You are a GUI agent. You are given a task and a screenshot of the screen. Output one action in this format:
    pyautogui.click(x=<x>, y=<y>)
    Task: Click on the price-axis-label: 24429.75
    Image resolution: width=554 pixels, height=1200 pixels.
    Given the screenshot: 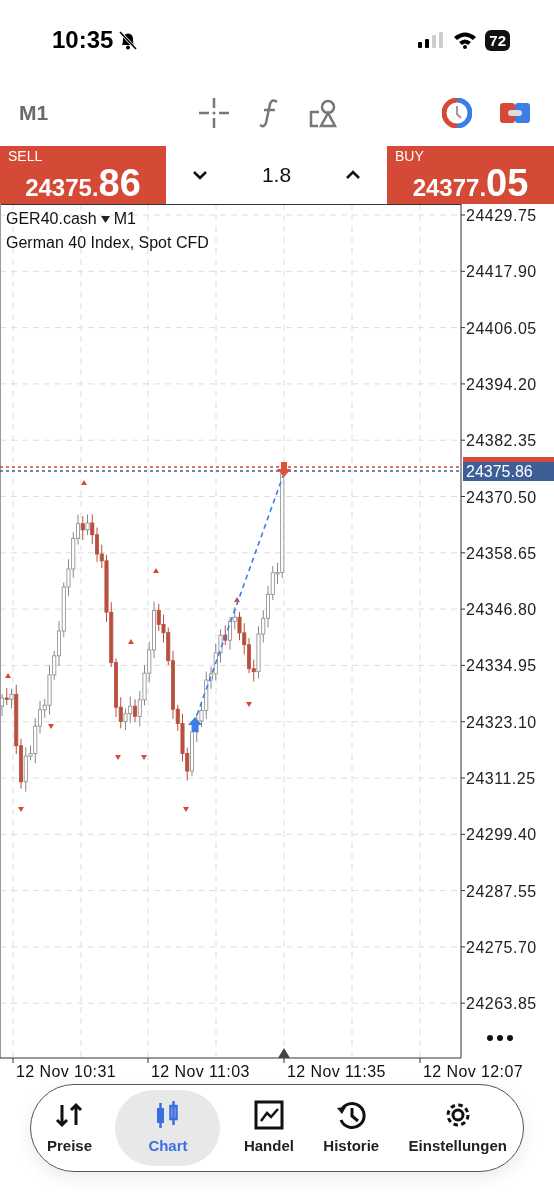 What is the action you would take?
    pyautogui.click(x=501, y=215)
    